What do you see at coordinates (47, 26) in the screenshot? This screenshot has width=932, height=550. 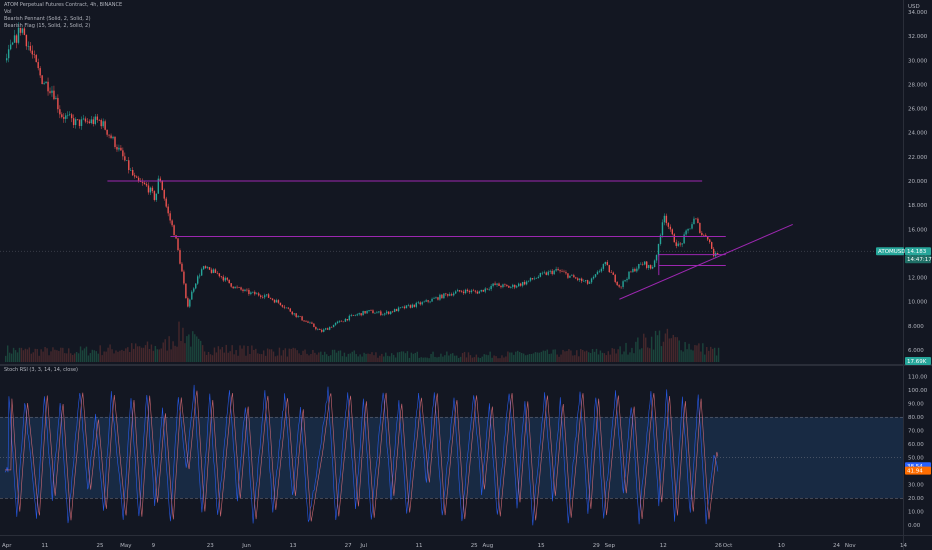 I see `indicator-flag-label: Bearish Flag (15, Solid, 2, Solid, 2)` at bounding box center [47, 26].